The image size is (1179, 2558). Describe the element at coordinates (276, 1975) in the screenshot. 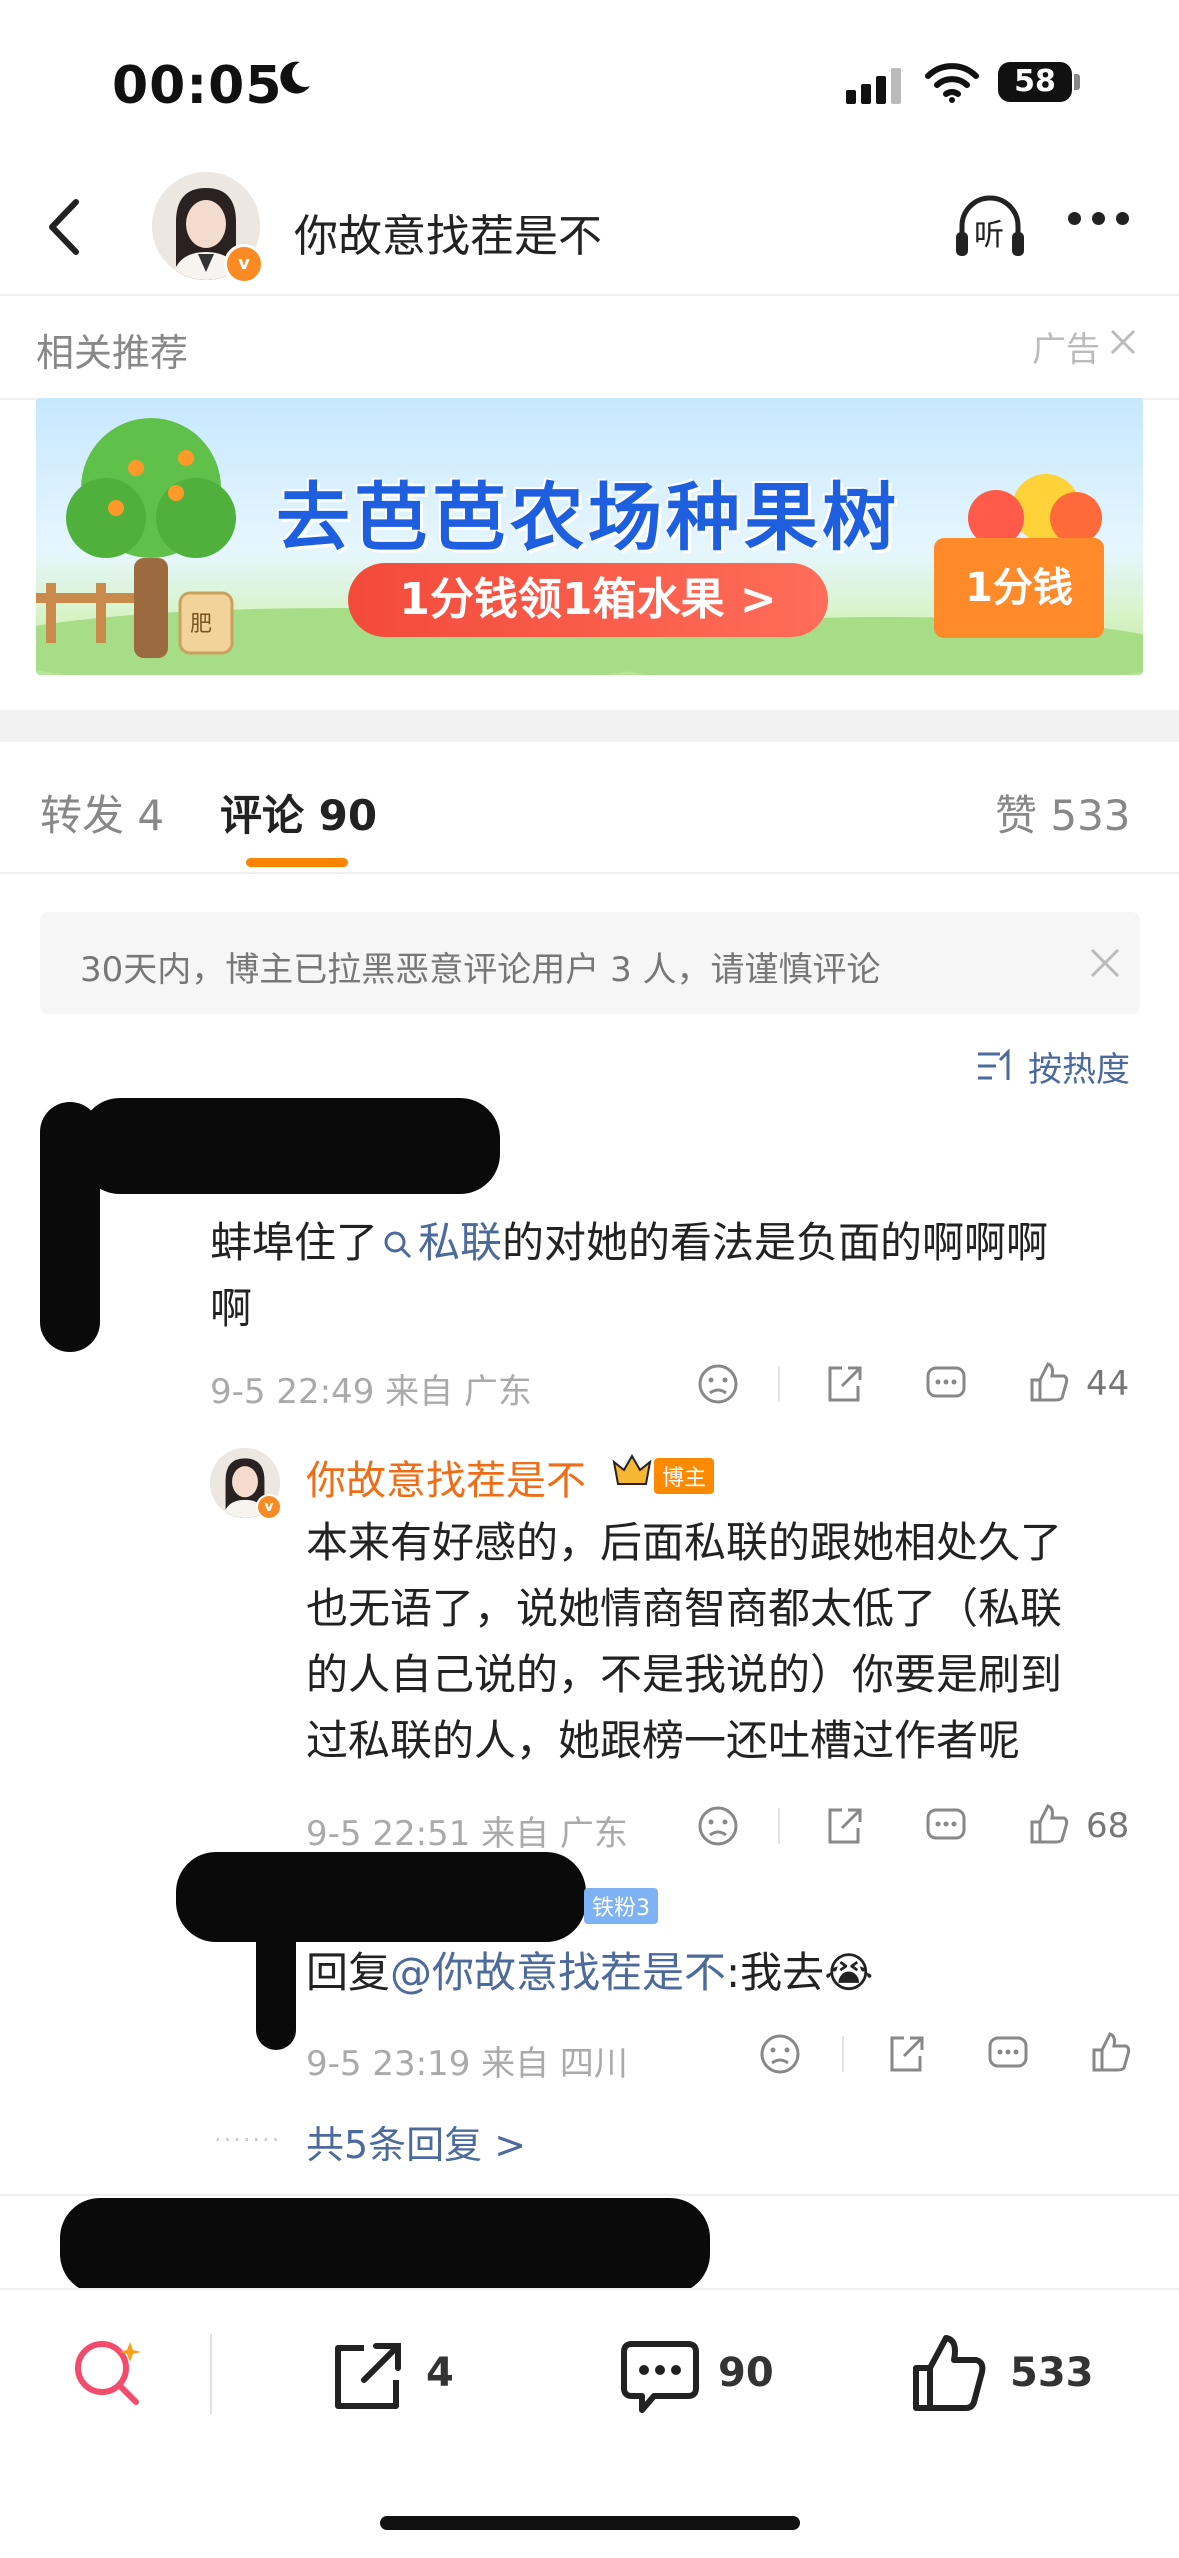

I see `redacted-avatar` at that location.